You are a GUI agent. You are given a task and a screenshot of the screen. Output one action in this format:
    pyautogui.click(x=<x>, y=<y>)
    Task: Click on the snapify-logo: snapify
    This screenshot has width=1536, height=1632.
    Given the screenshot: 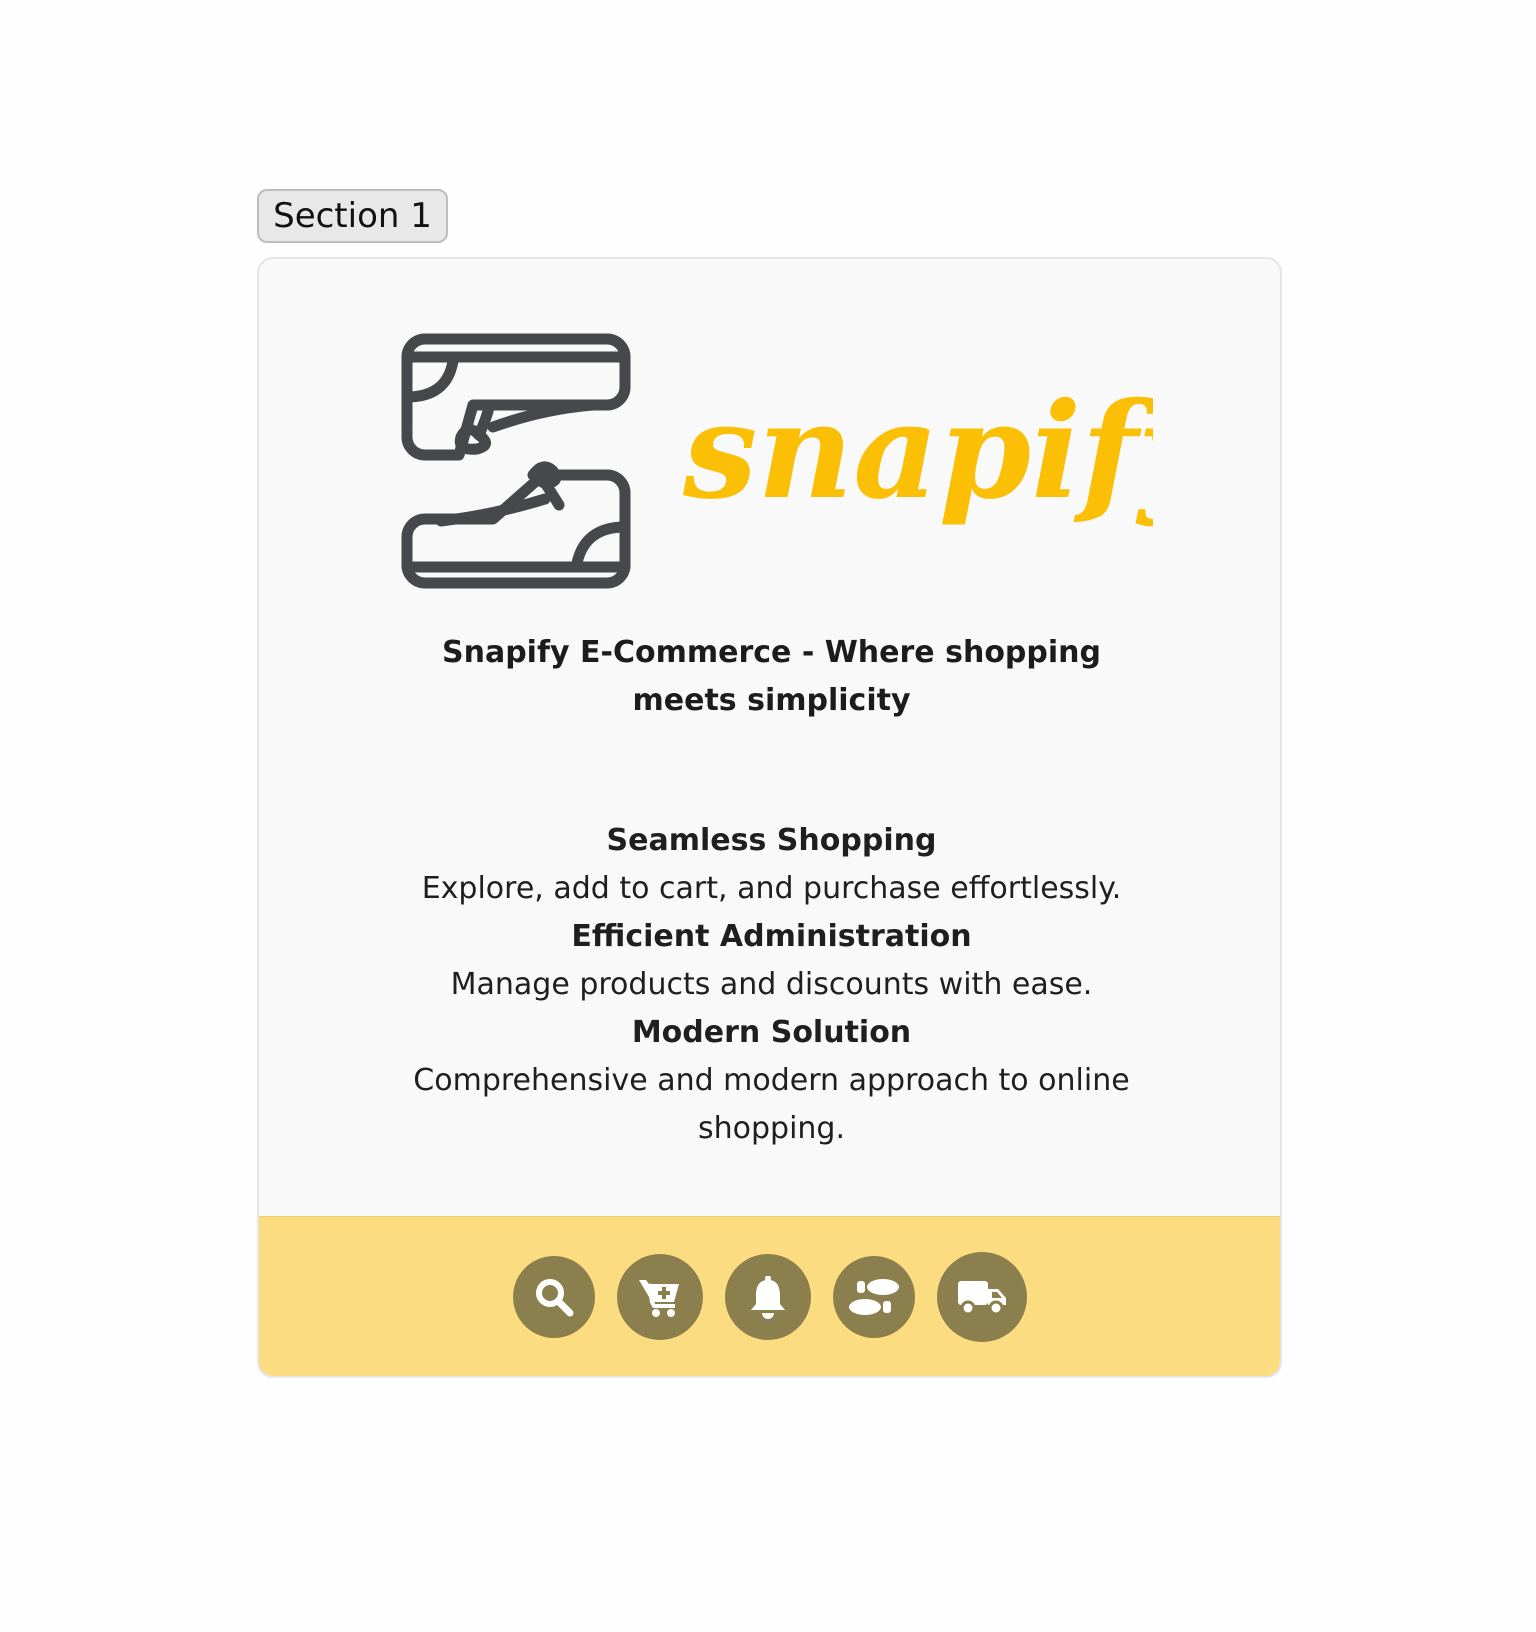 What is the action you would take?
    pyautogui.click(x=777, y=461)
    